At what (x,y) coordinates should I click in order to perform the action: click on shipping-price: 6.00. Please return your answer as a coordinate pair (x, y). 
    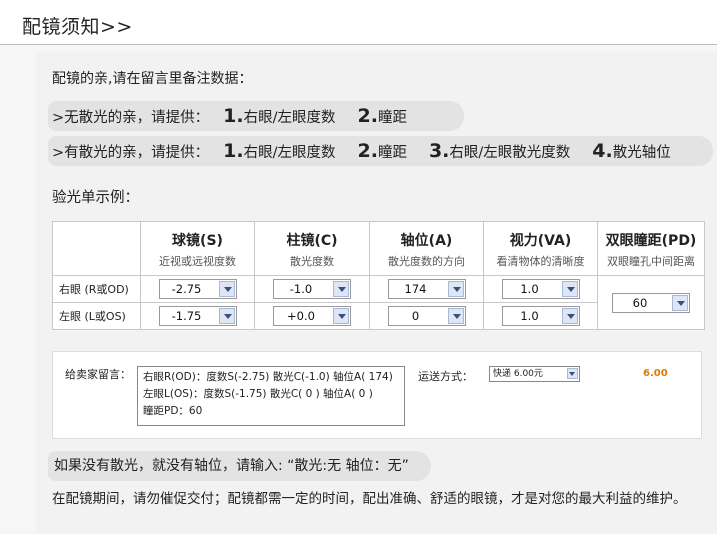
    Looking at the image, I should click on (655, 373).